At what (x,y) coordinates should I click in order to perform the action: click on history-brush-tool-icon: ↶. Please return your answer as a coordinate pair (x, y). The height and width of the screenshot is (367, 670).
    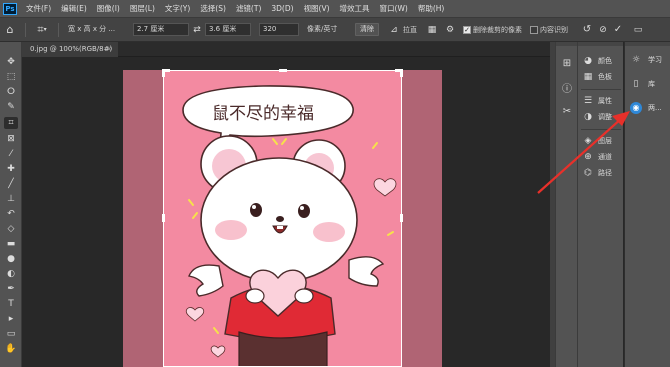
    Looking at the image, I should click on (11, 214).